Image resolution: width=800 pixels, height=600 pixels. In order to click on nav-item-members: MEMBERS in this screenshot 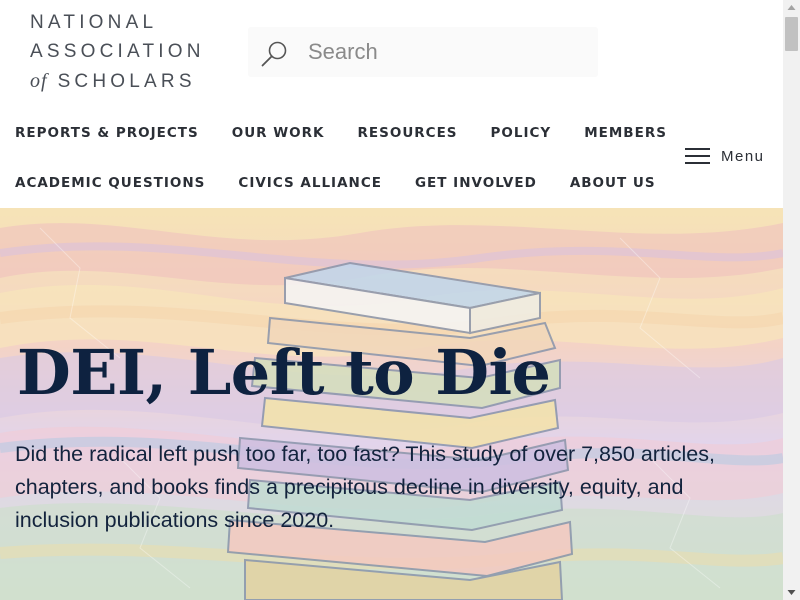, I will do `click(625, 133)`.